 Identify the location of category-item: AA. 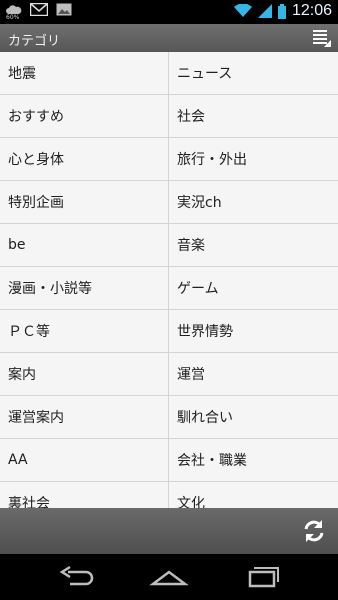
(84, 460).